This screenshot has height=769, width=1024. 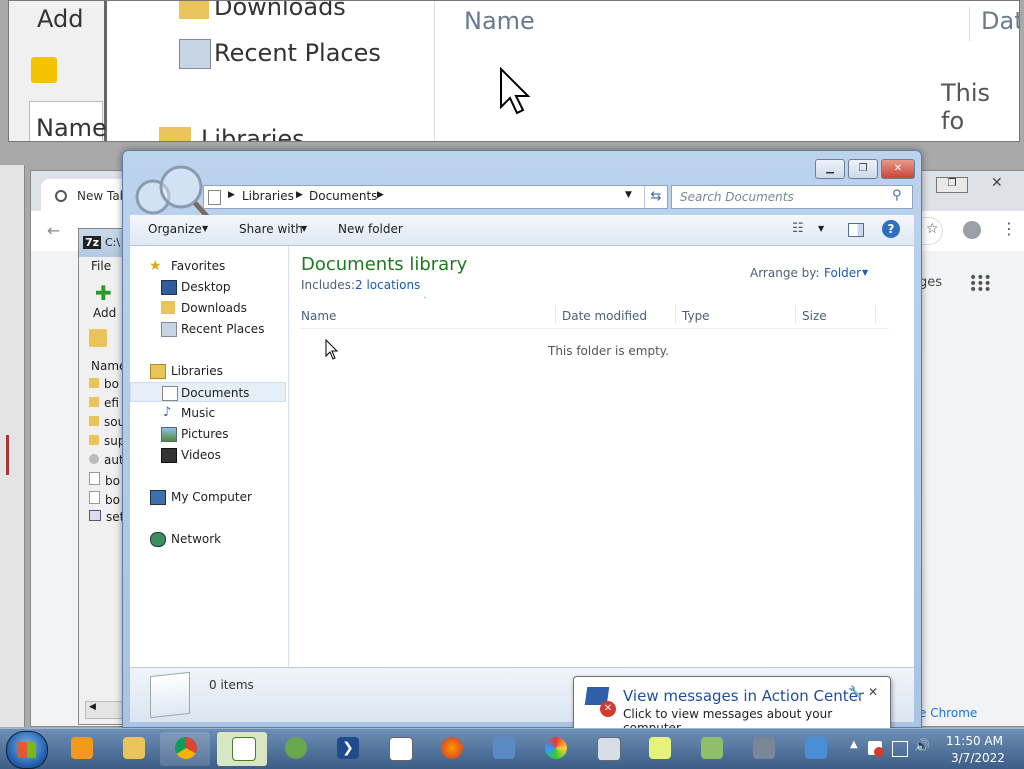 What do you see at coordinates (208, 392) in the screenshot?
I see `nav-documents: Documents` at bounding box center [208, 392].